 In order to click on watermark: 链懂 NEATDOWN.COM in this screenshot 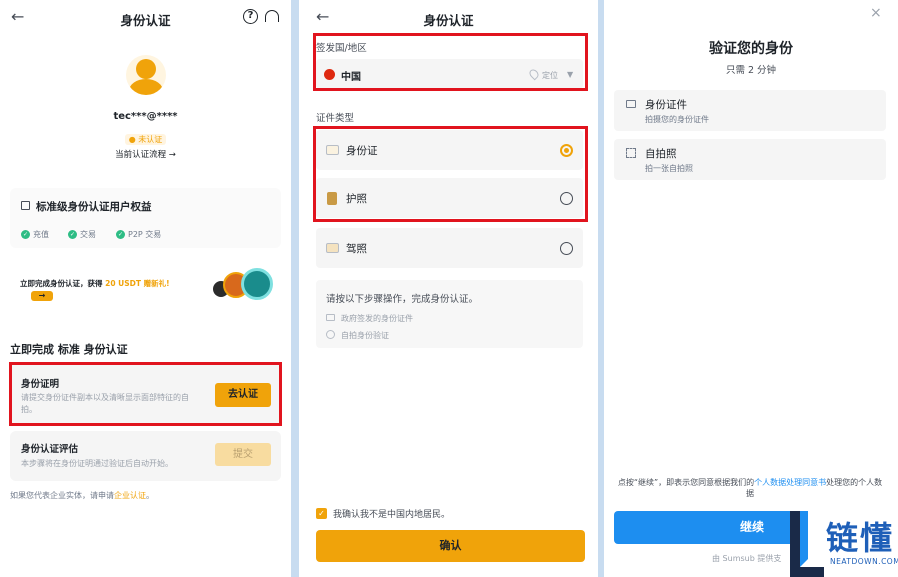, I will do `click(844, 541)`.